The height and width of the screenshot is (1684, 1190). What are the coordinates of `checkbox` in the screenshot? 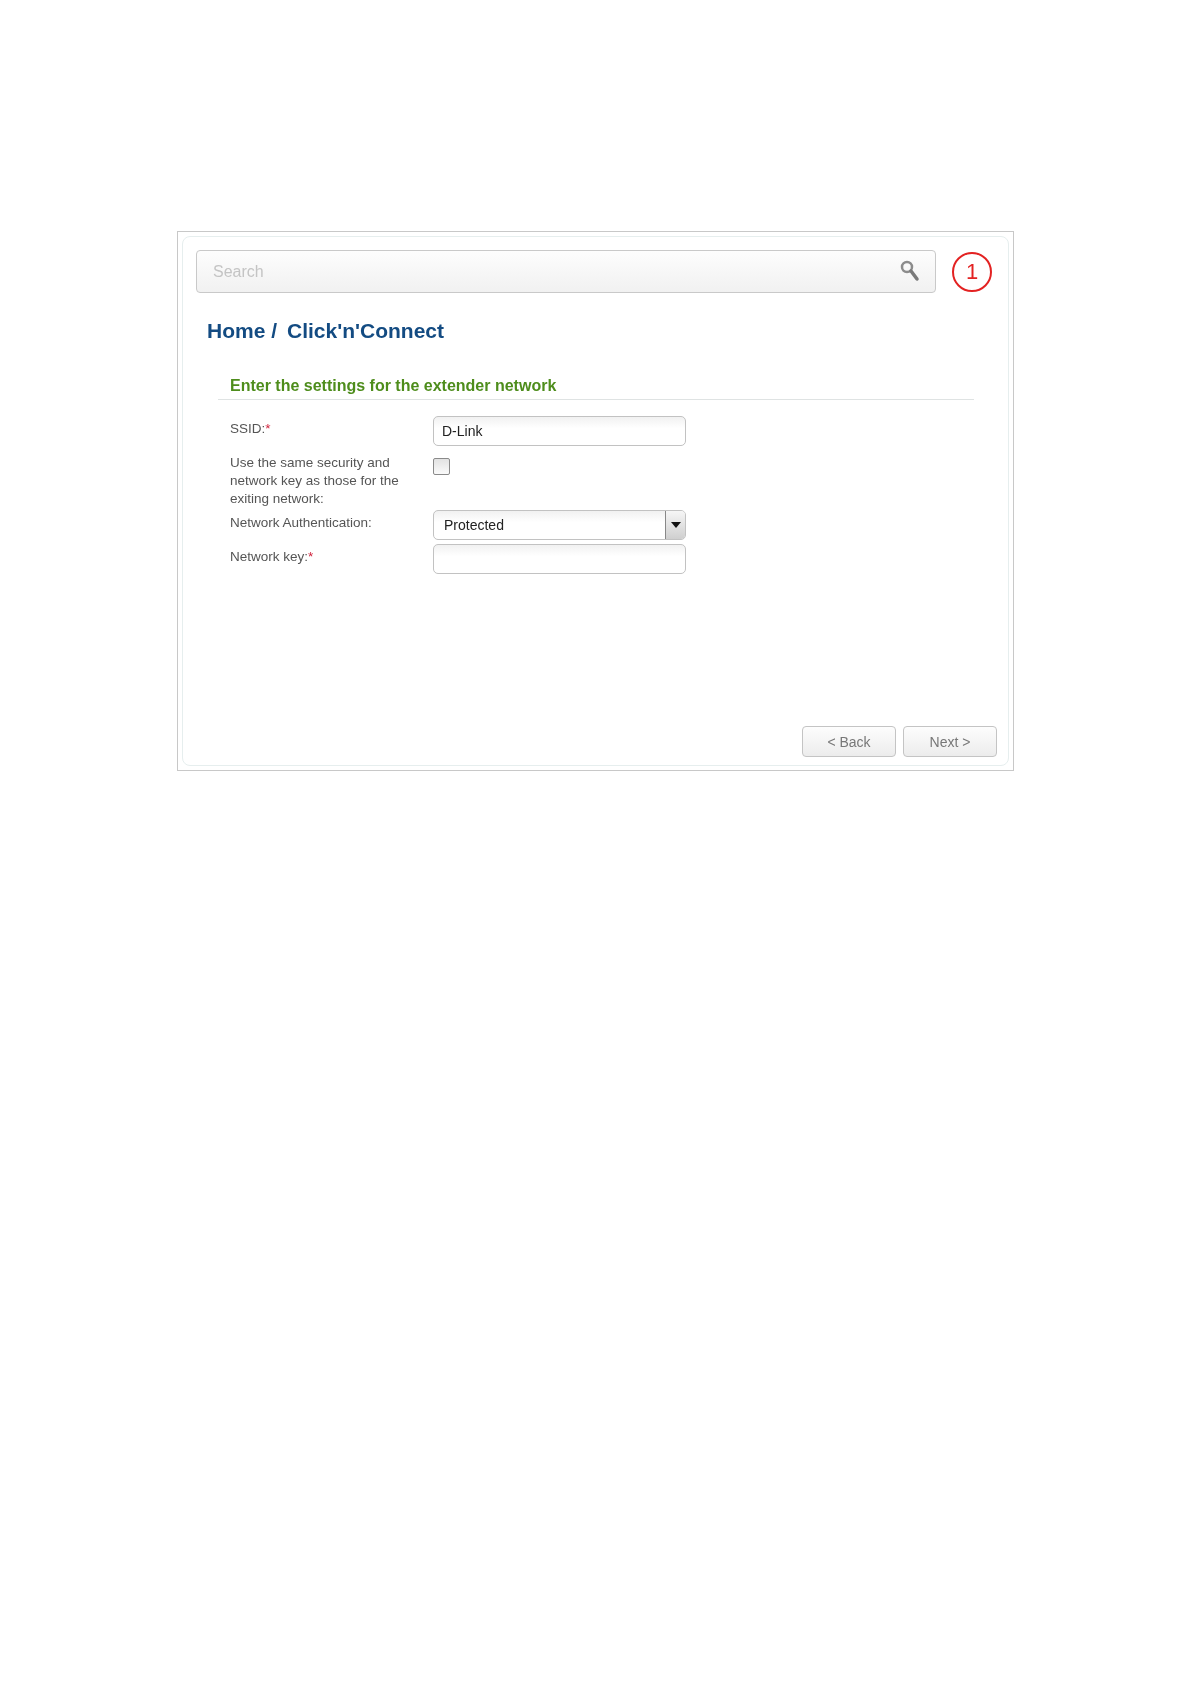 It's located at (441, 466).